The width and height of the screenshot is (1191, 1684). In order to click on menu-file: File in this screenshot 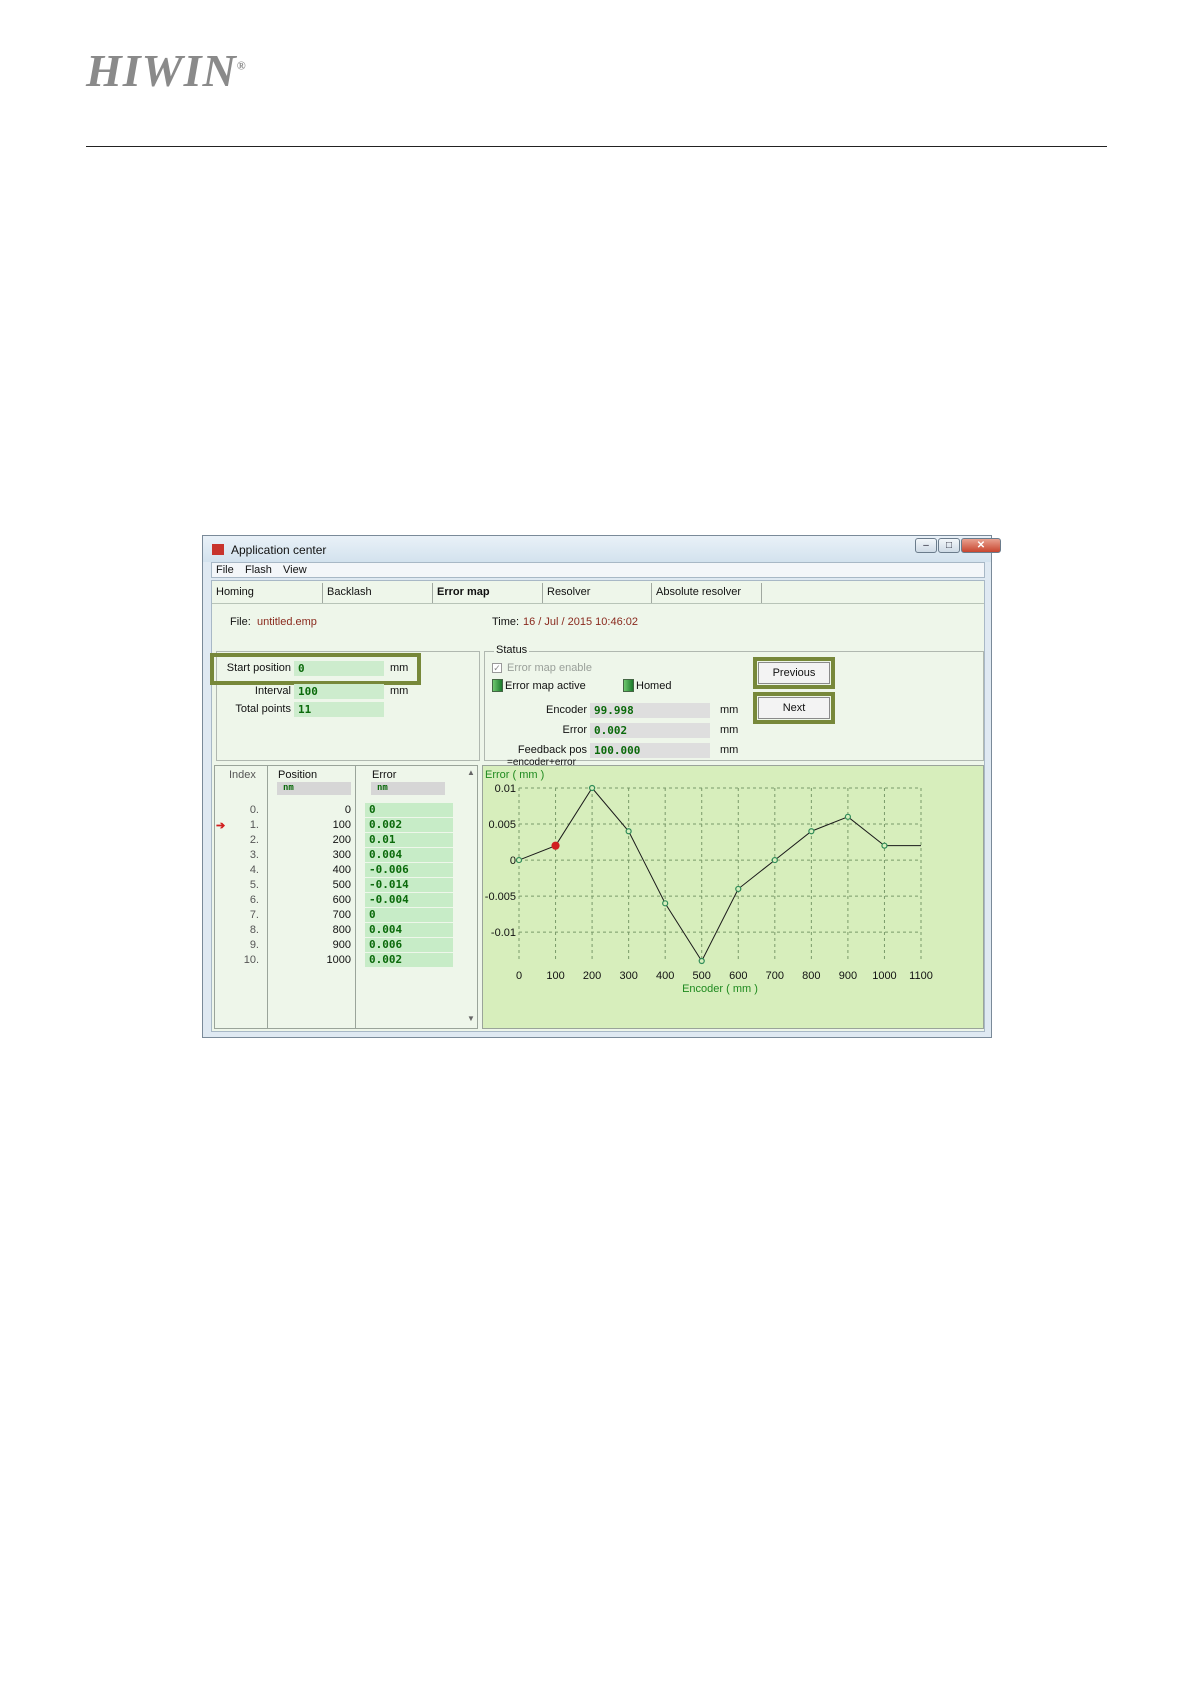, I will do `click(225, 570)`.